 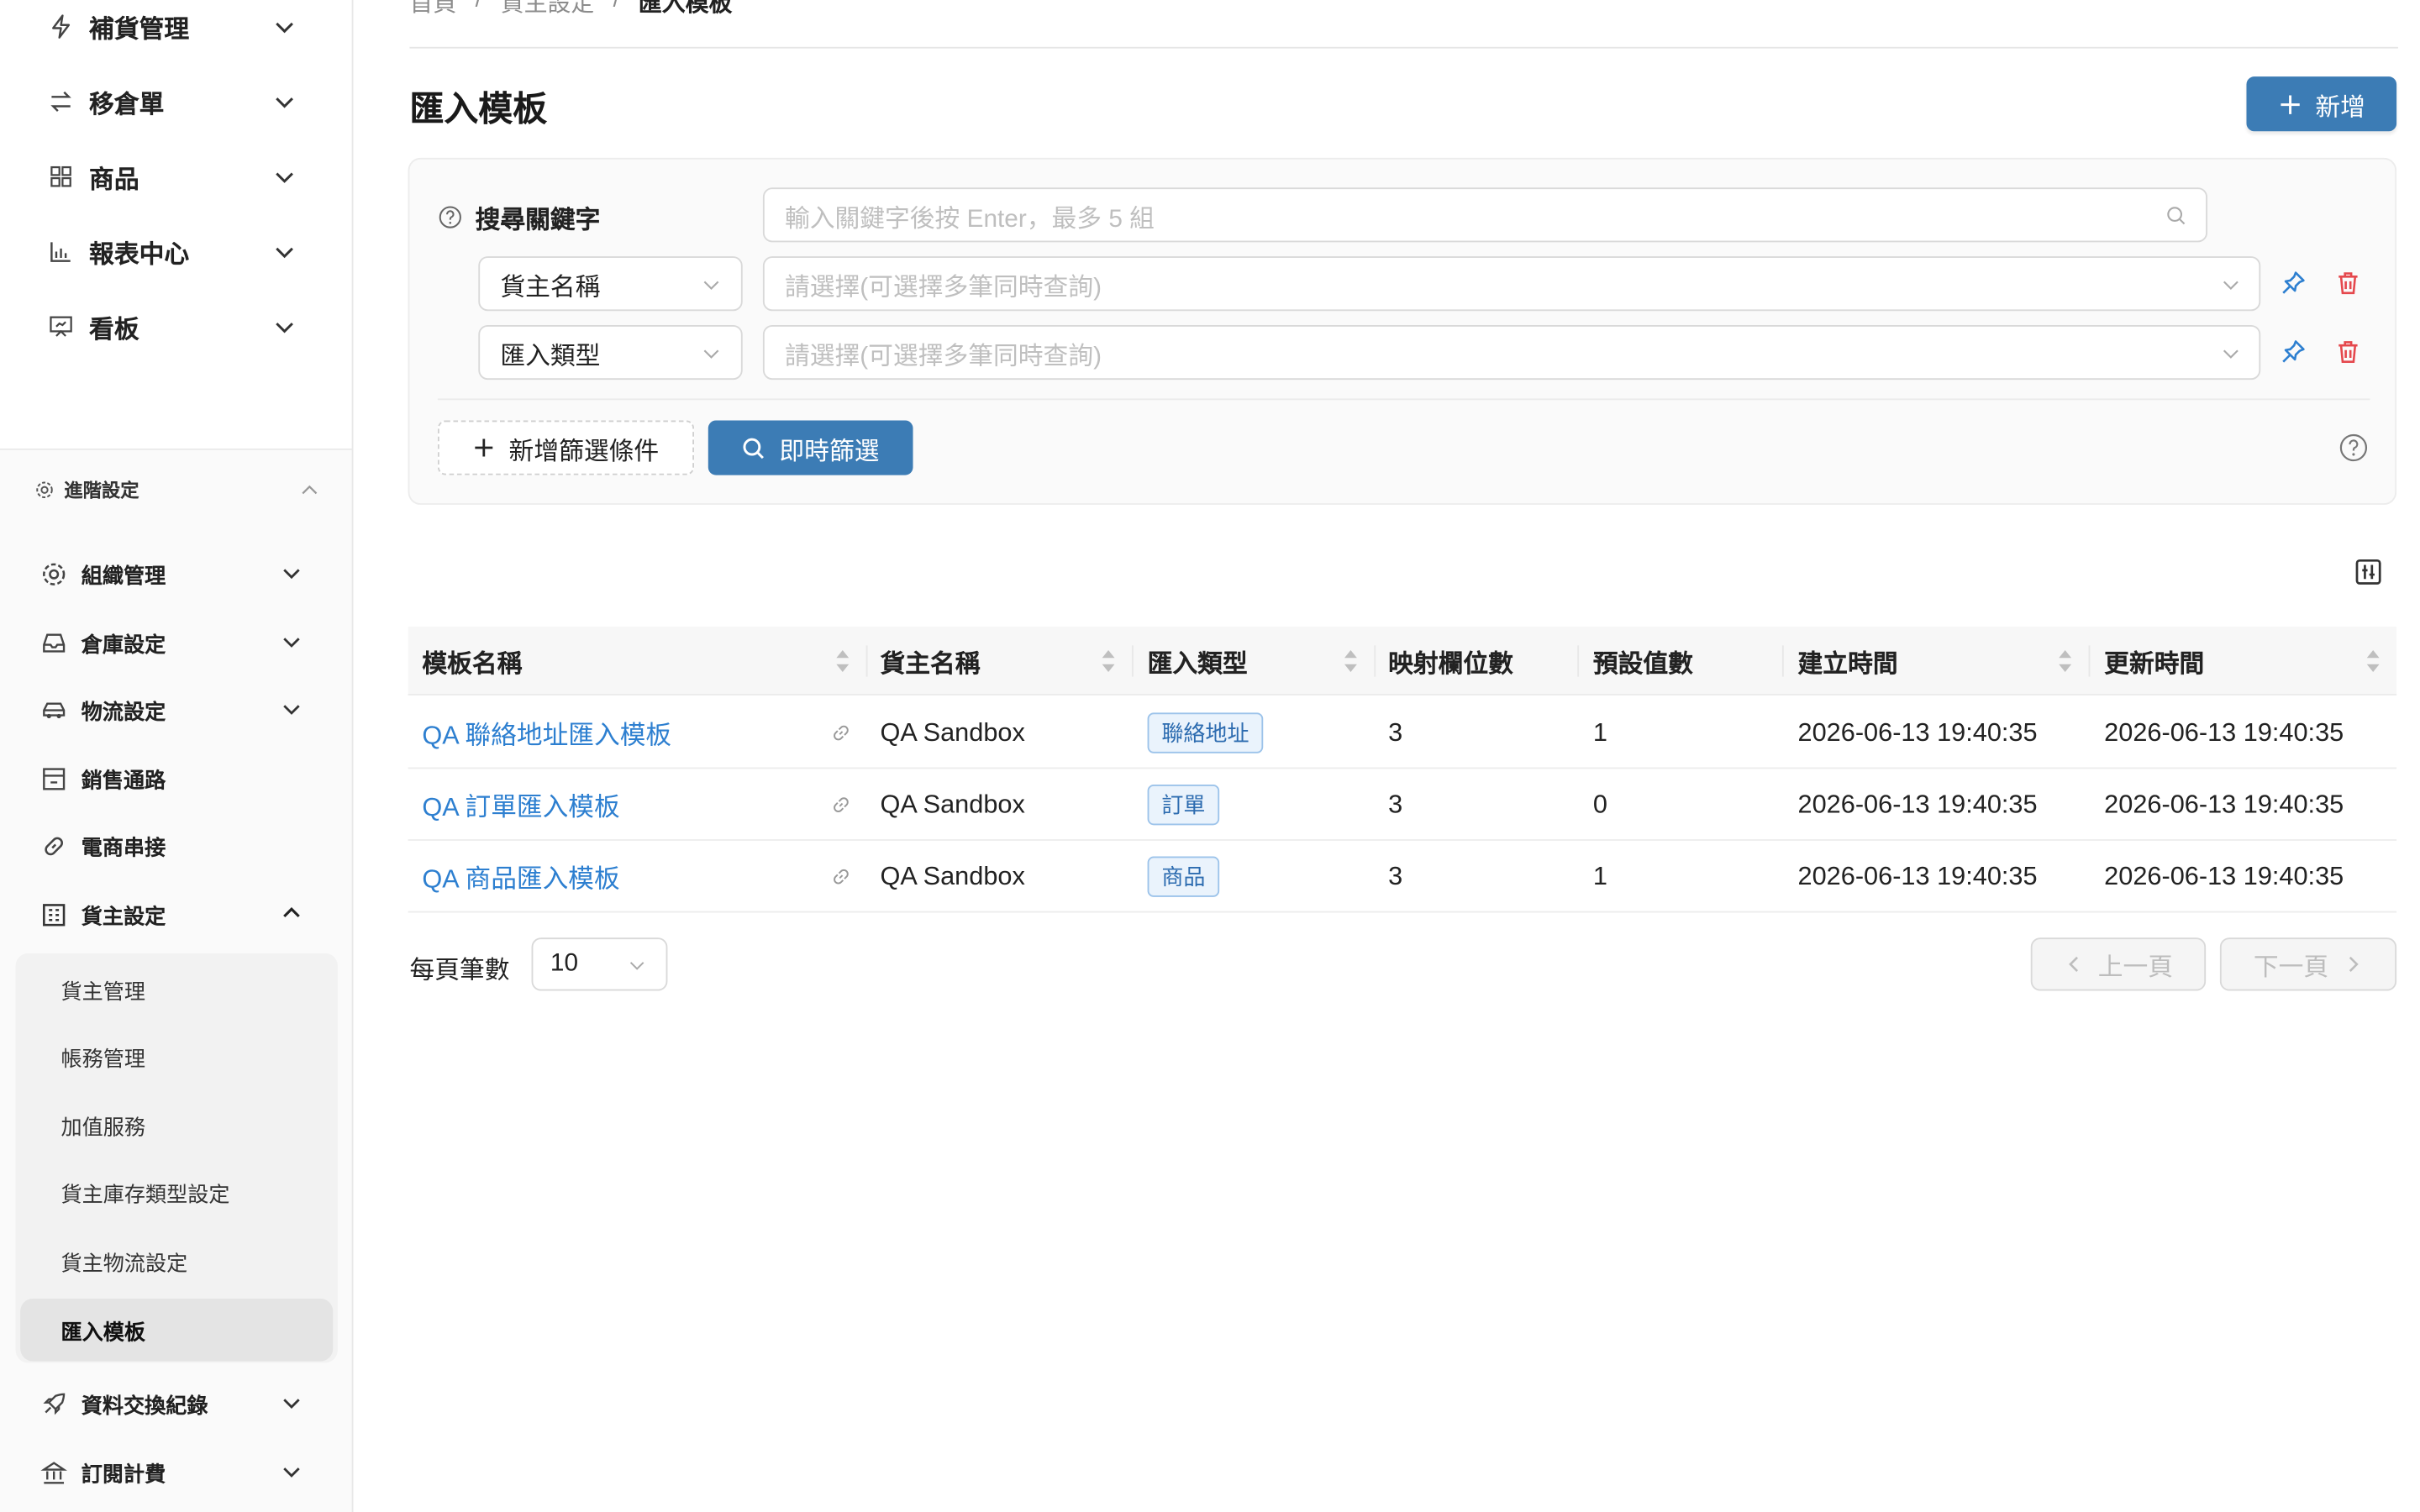 What do you see at coordinates (2322, 104) in the screenshot?
I see `add-button: 新增` at bounding box center [2322, 104].